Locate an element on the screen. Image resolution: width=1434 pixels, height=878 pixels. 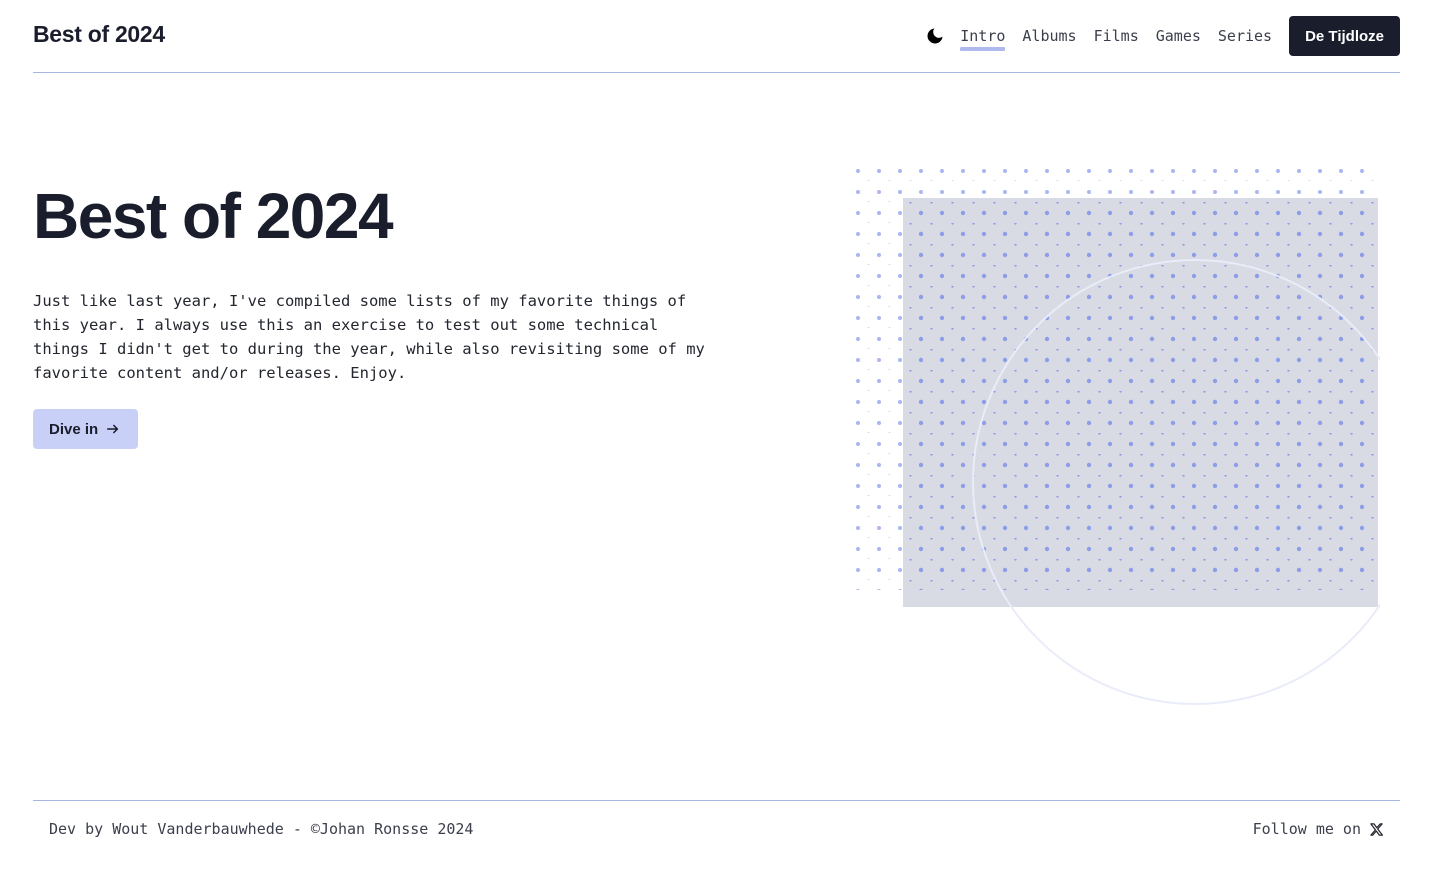
moon-icon is located at coordinates (935, 36).